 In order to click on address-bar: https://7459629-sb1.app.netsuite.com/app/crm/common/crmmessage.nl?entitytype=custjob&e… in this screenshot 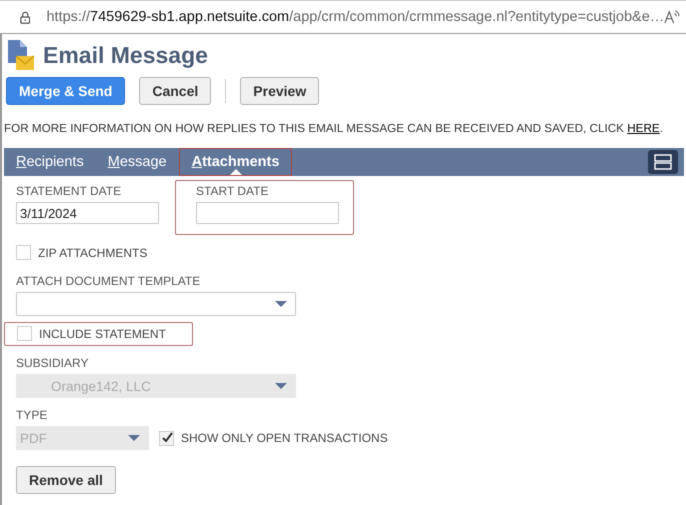, I will do `click(343, 17)`.